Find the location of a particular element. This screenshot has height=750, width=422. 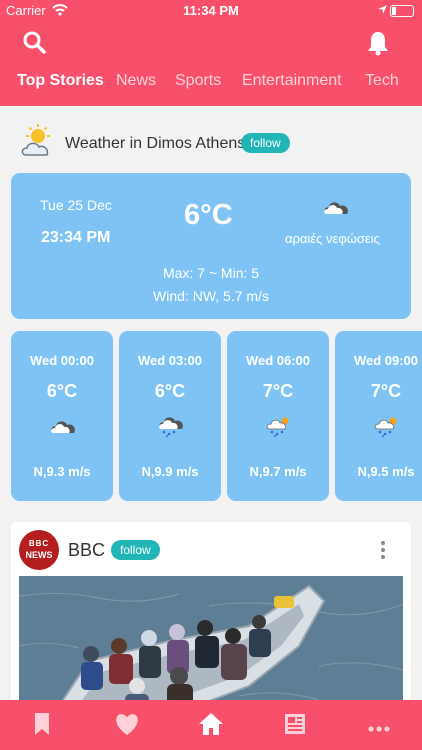

search-icon is located at coordinates (34, 44).